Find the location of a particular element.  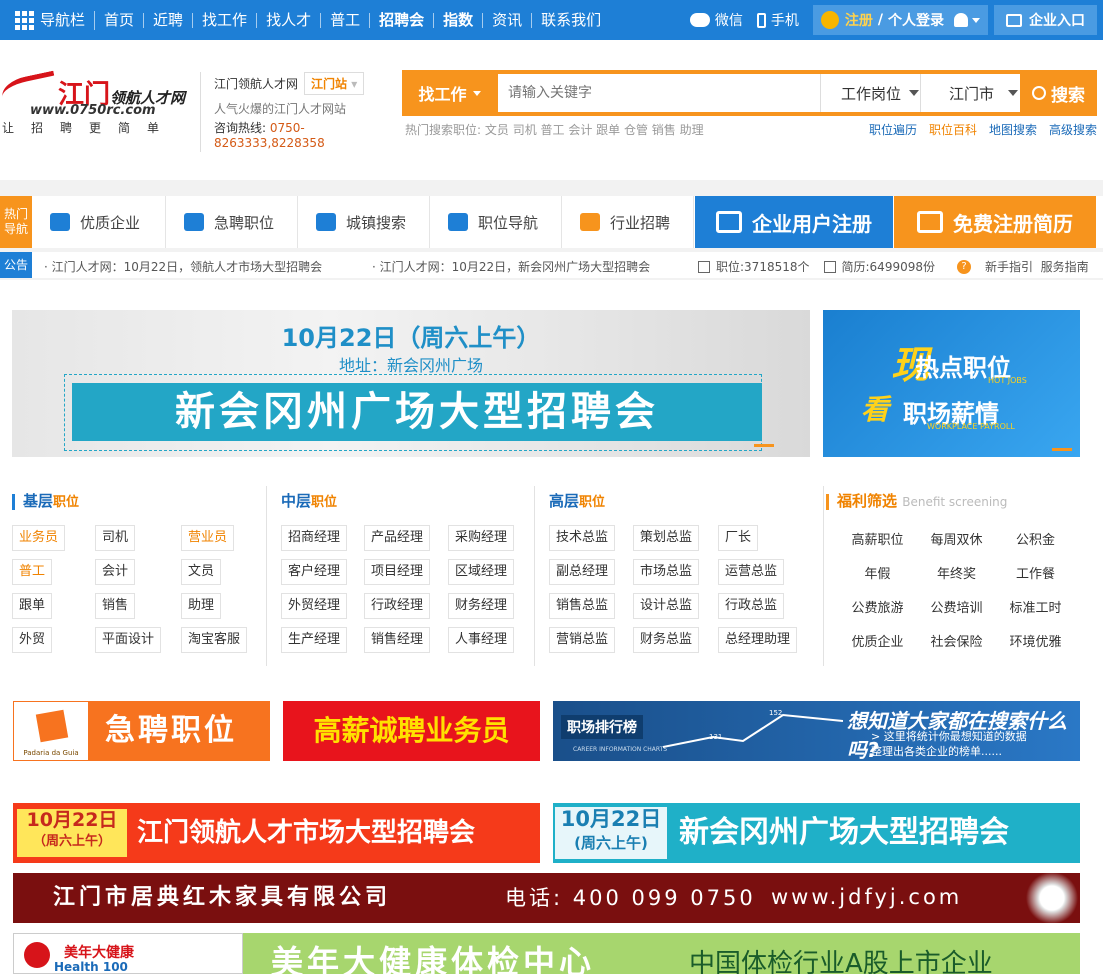

job-category-link: 跟单 is located at coordinates (32, 606).